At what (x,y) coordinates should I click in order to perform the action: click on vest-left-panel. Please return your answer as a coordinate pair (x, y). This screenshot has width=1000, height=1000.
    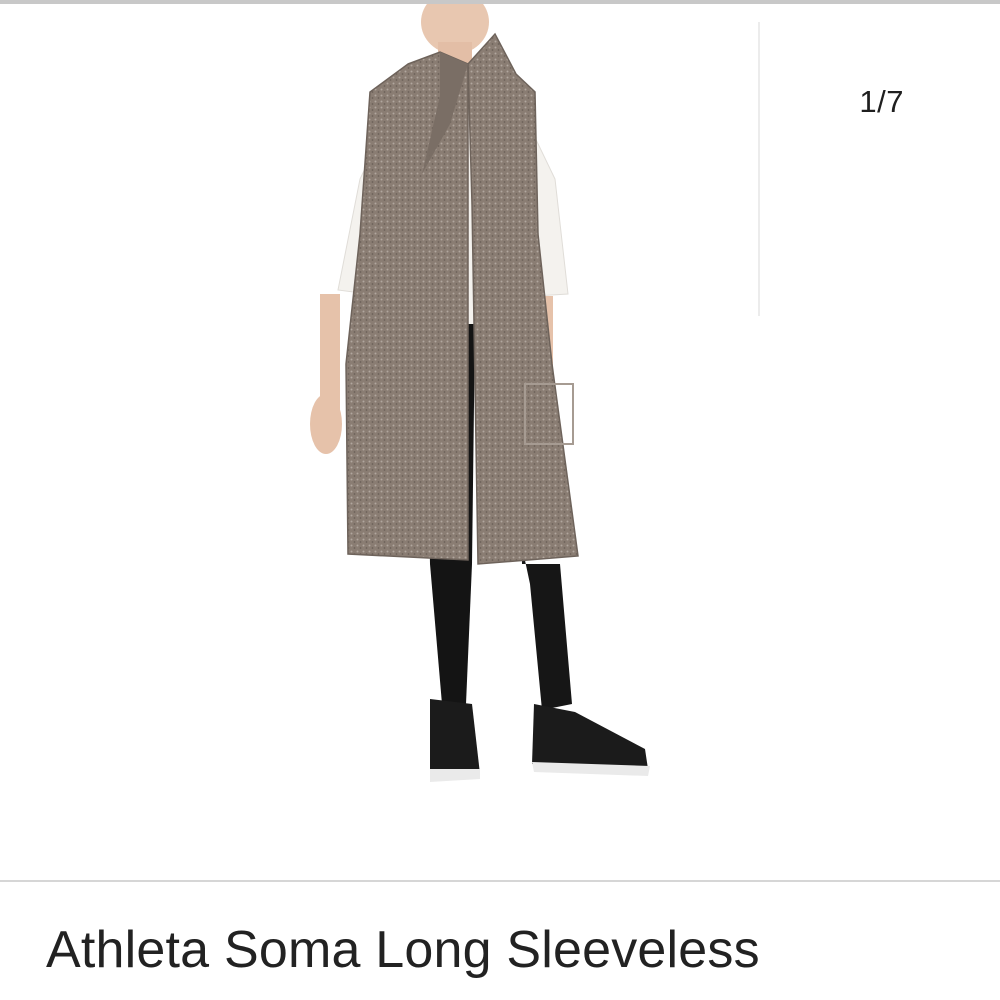
    Looking at the image, I should click on (407, 306).